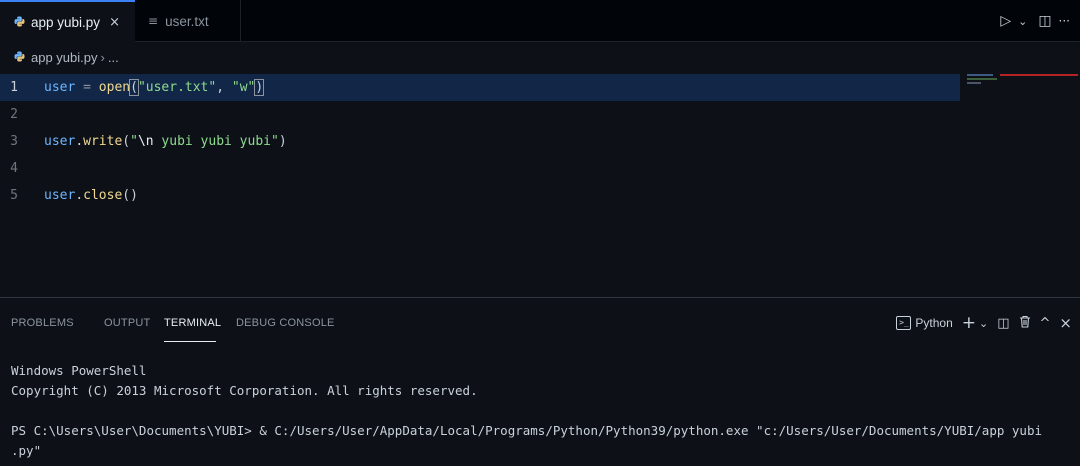  What do you see at coordinates (14, 195) in the screenshot?
I see `line-number: 5` at bounding box center [14, 195].